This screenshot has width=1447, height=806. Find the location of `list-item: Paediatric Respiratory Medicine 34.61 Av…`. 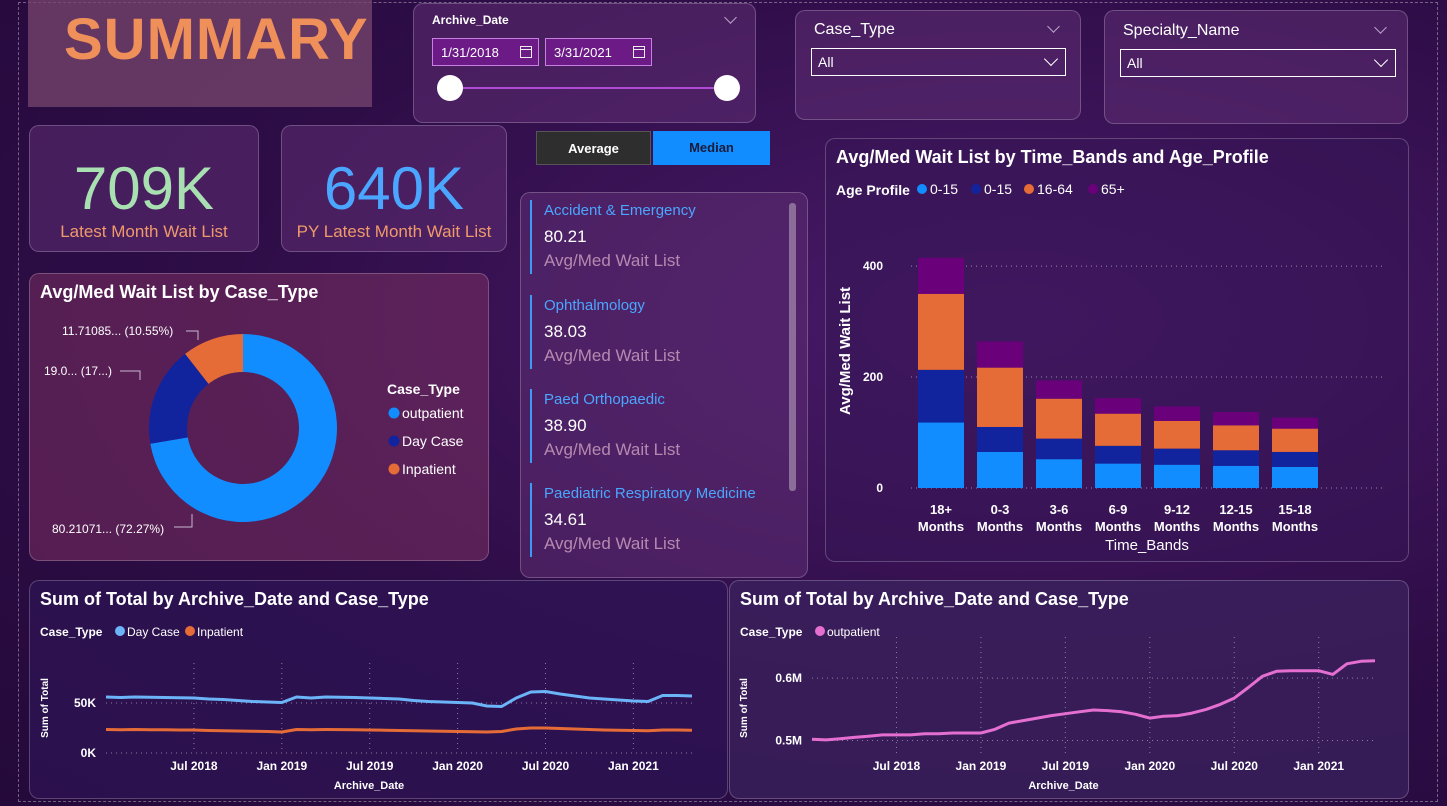

list-item: Paediatric Respiratory Medicine 34.61 Av… is located at coordinates (660, 520).